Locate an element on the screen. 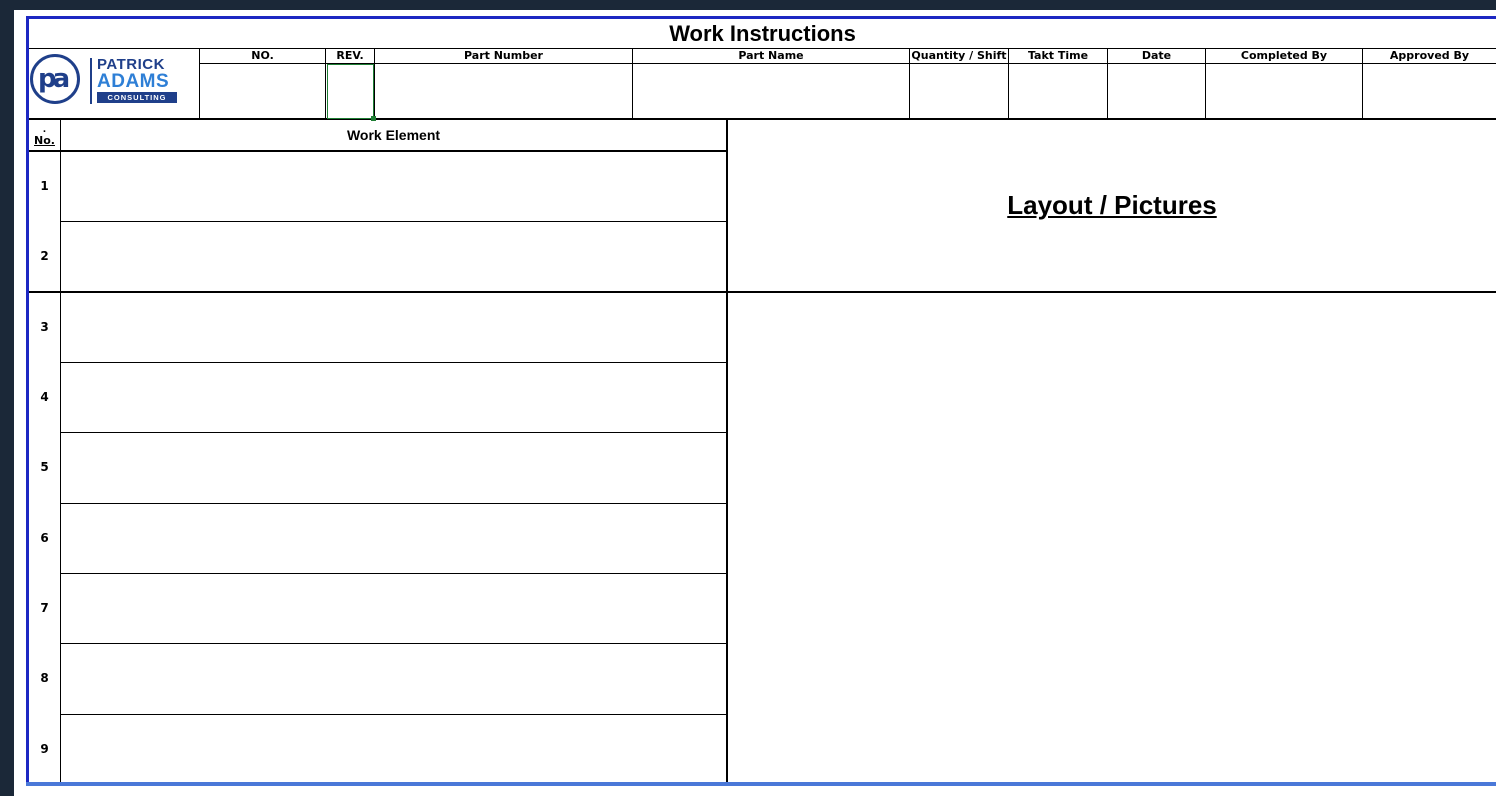 The height and width of the screenshot is (796, 1496). grid-line is located at coordinates (762, 119).